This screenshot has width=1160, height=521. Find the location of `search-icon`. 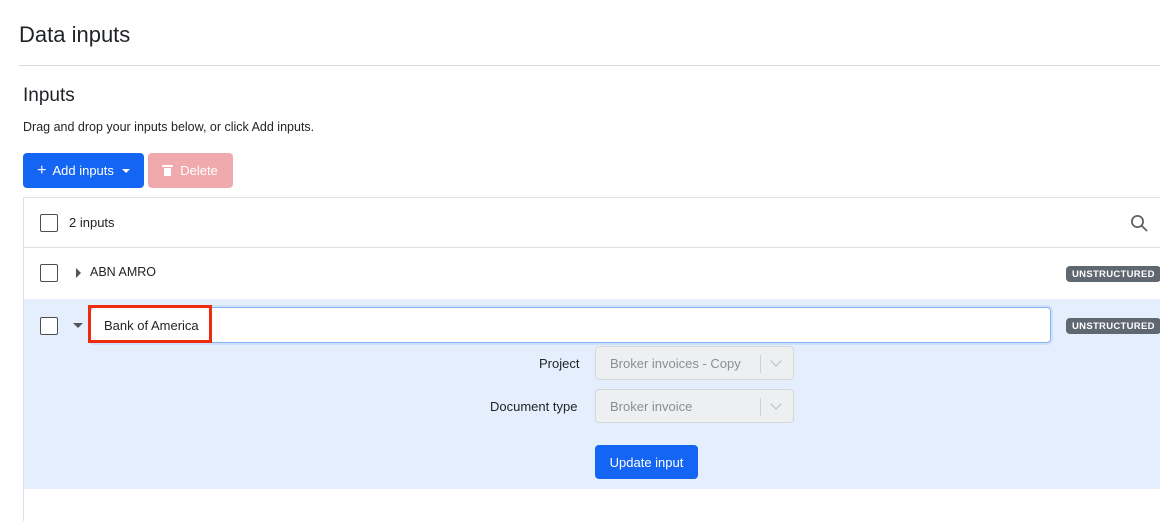

search-icon is located at coordinates (1139, 223).